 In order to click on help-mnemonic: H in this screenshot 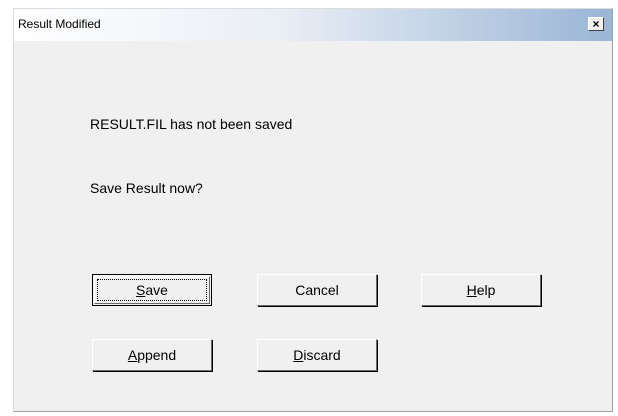, I will do `click(471, 290)`.